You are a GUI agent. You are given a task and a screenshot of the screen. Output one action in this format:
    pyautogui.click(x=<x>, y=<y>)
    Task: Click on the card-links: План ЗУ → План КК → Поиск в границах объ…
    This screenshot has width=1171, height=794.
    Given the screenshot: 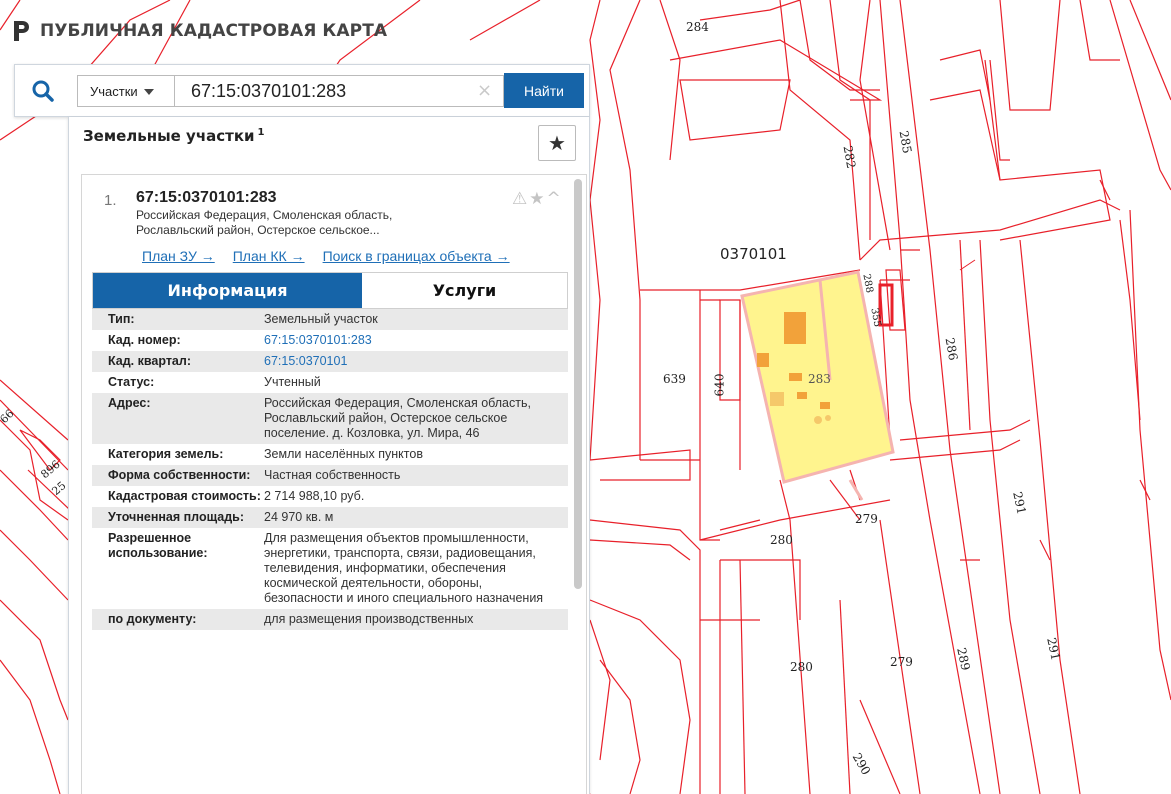 What is the action you would take?
    pyautogui.click(x=326, y=256)
    